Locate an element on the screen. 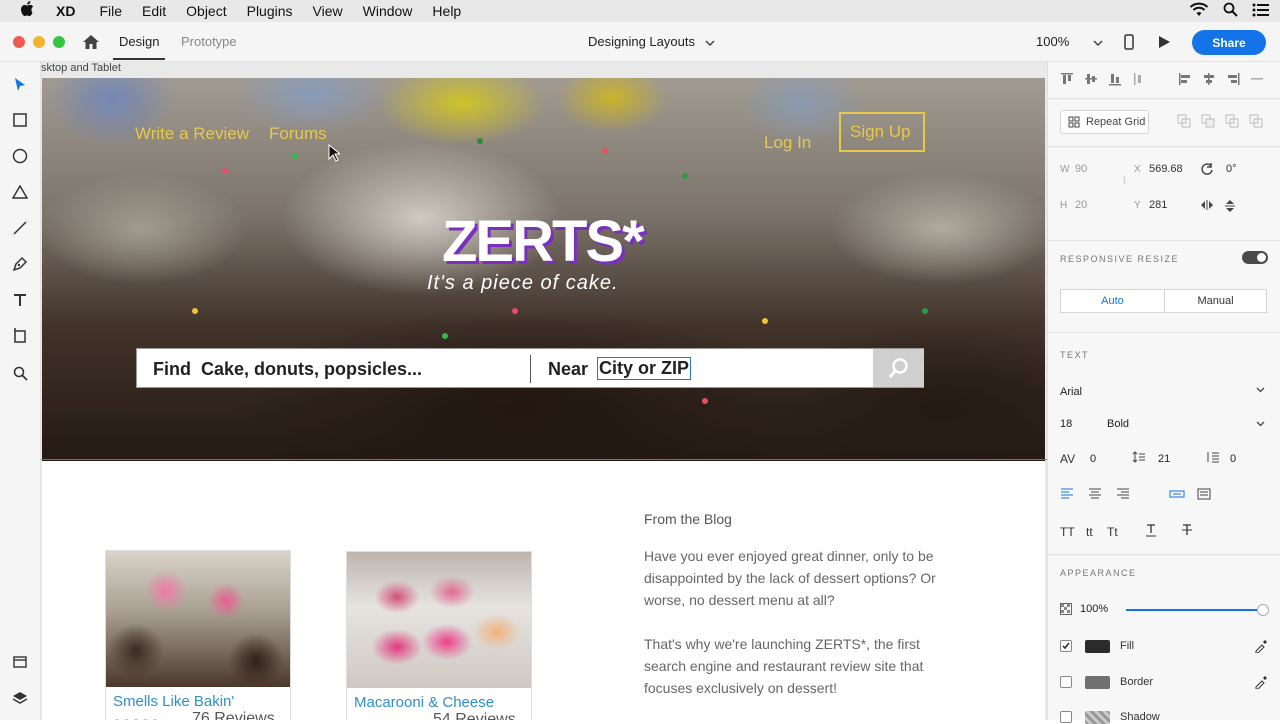 Image resolution: width=1280 pixels, height=724 pixels. polygon-tool-icon is located at coordinates (20, 192).